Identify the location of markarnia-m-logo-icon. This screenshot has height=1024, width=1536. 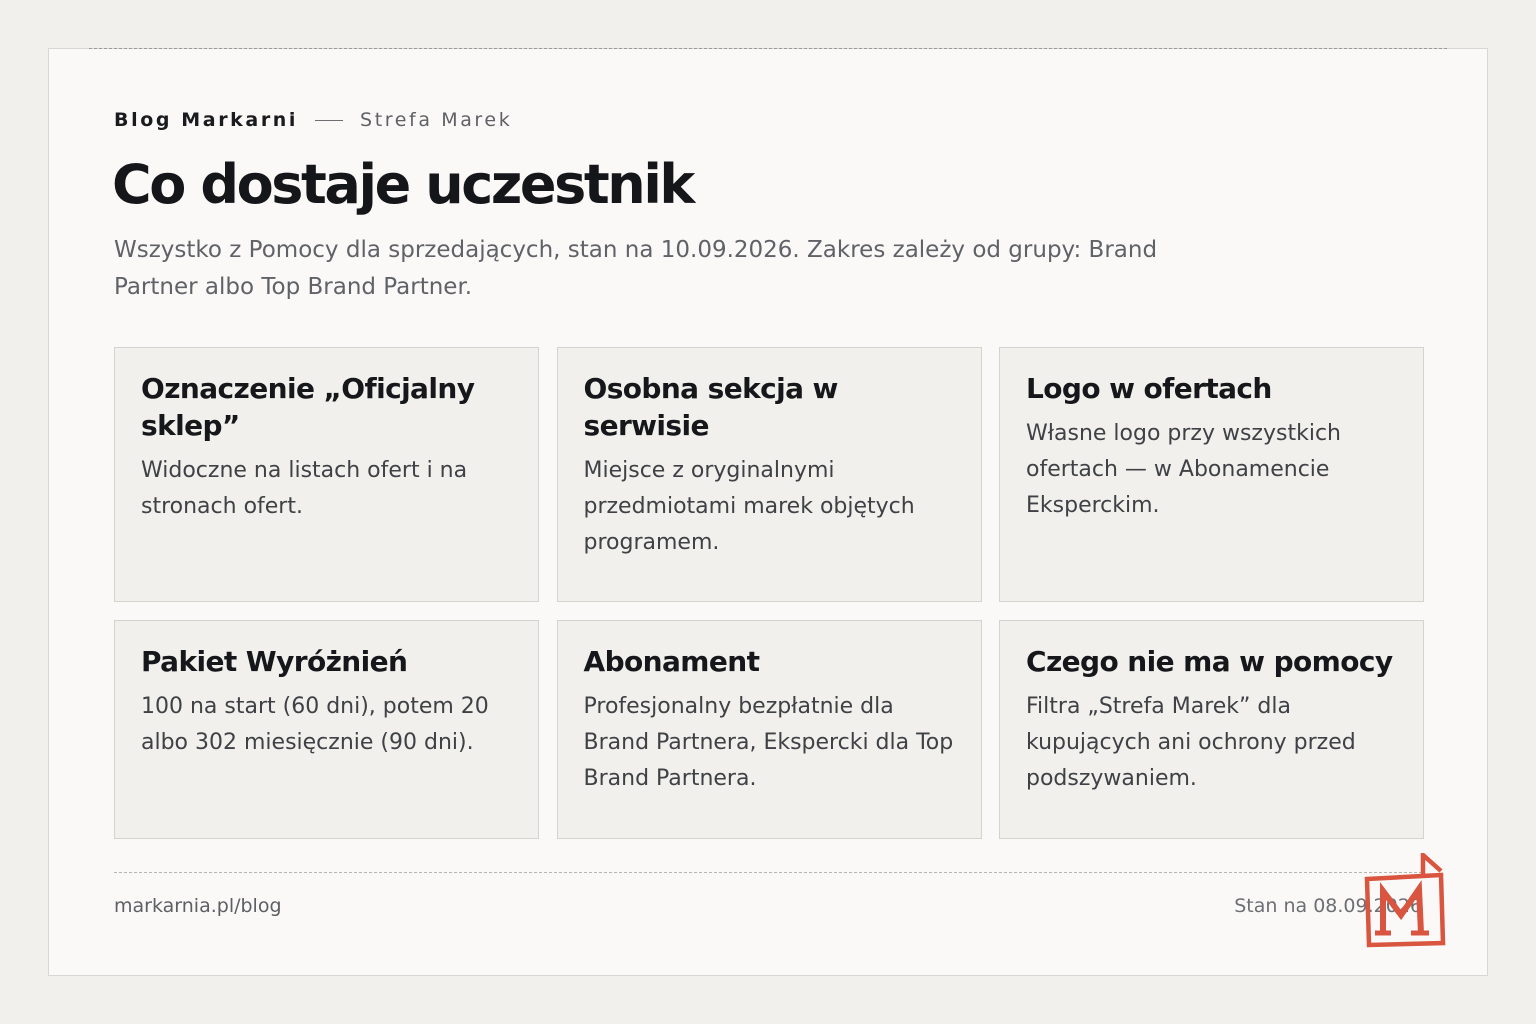
(1405, 900).